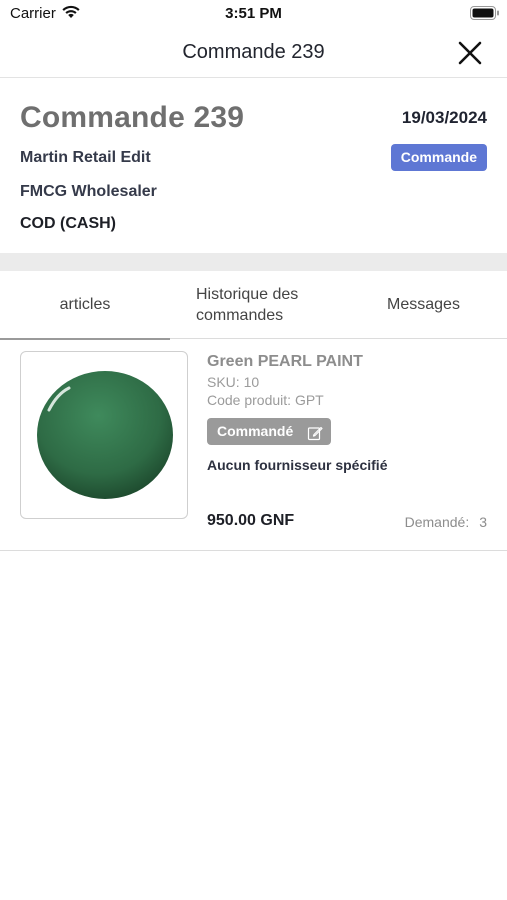 This screenshot has height=900, width=507. I want to click on order-date: 19/03/2024, so click(444, 117).